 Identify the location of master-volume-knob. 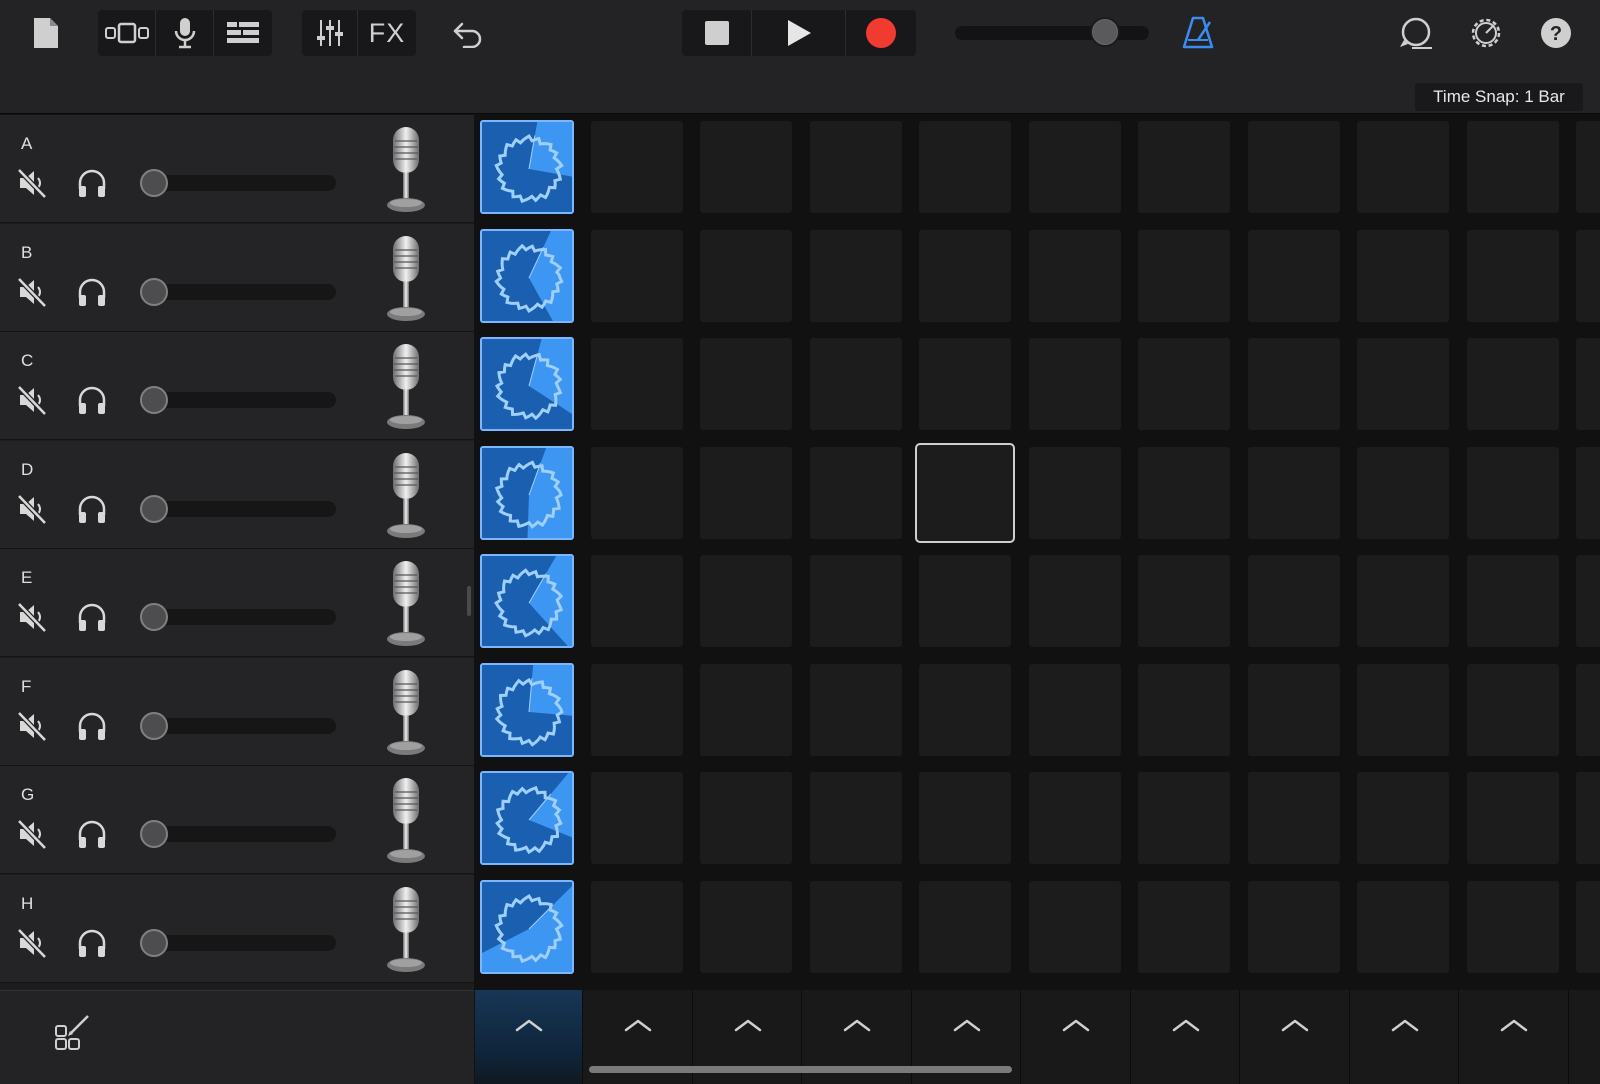
(1105, 32).